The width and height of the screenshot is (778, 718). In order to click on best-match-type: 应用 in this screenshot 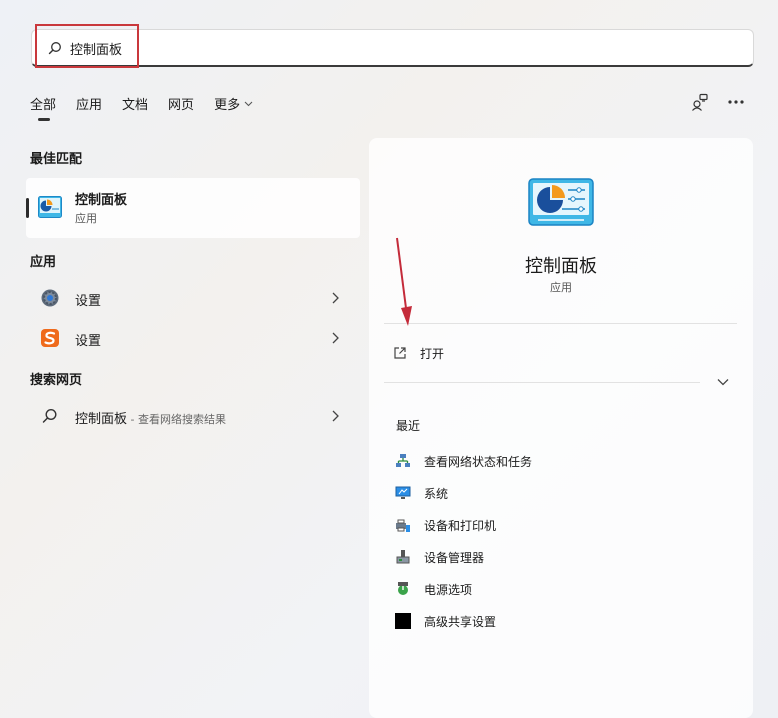, I will do `click(86, 218)`.